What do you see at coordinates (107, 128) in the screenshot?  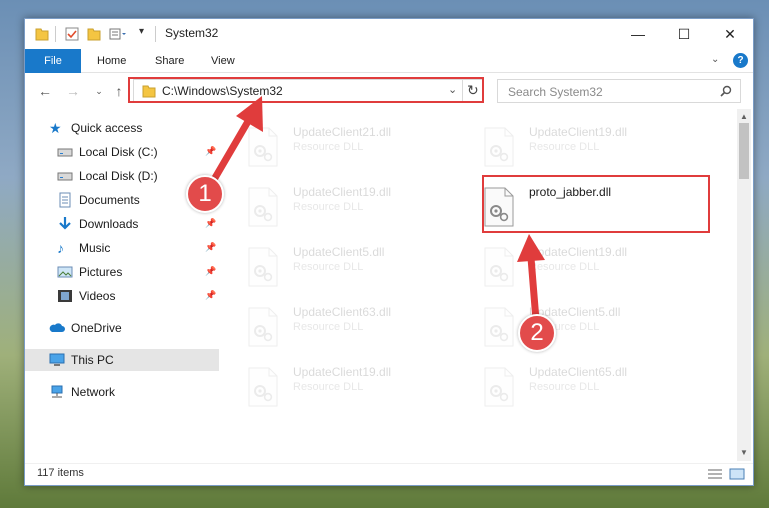 I see `sidebar-item-label: Quick access` at bounding box center [107, 128].